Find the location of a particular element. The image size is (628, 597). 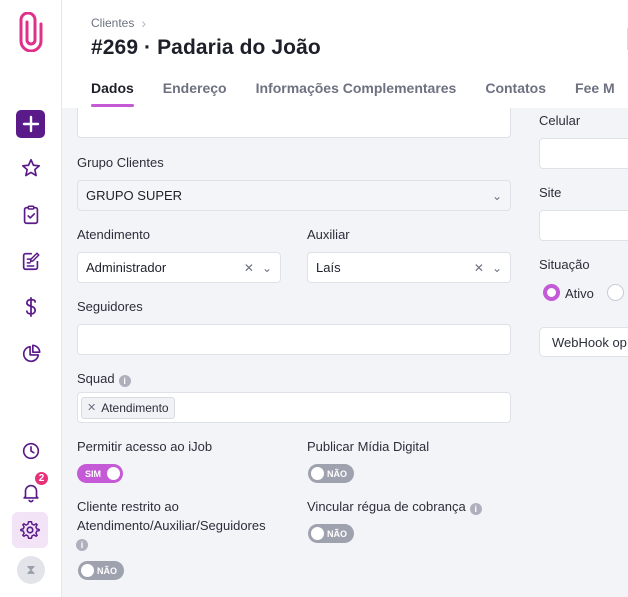

user-avatar: ⧗ is located at coordinates (31, 570).